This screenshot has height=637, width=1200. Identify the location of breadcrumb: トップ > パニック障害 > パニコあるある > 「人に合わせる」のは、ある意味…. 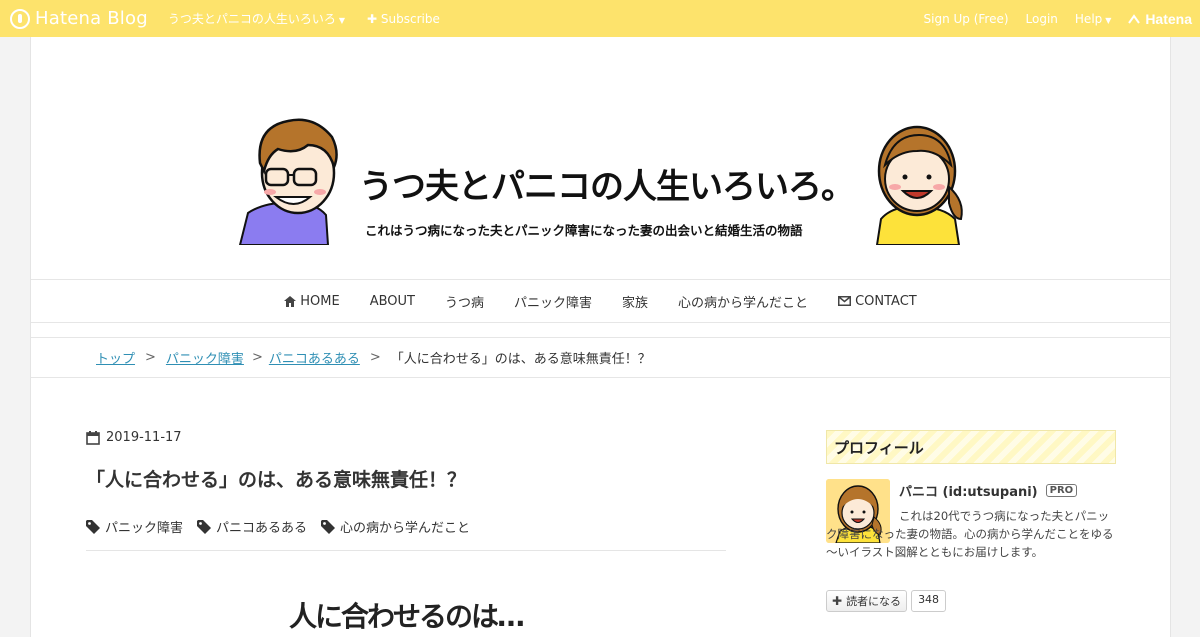
(600, 358).